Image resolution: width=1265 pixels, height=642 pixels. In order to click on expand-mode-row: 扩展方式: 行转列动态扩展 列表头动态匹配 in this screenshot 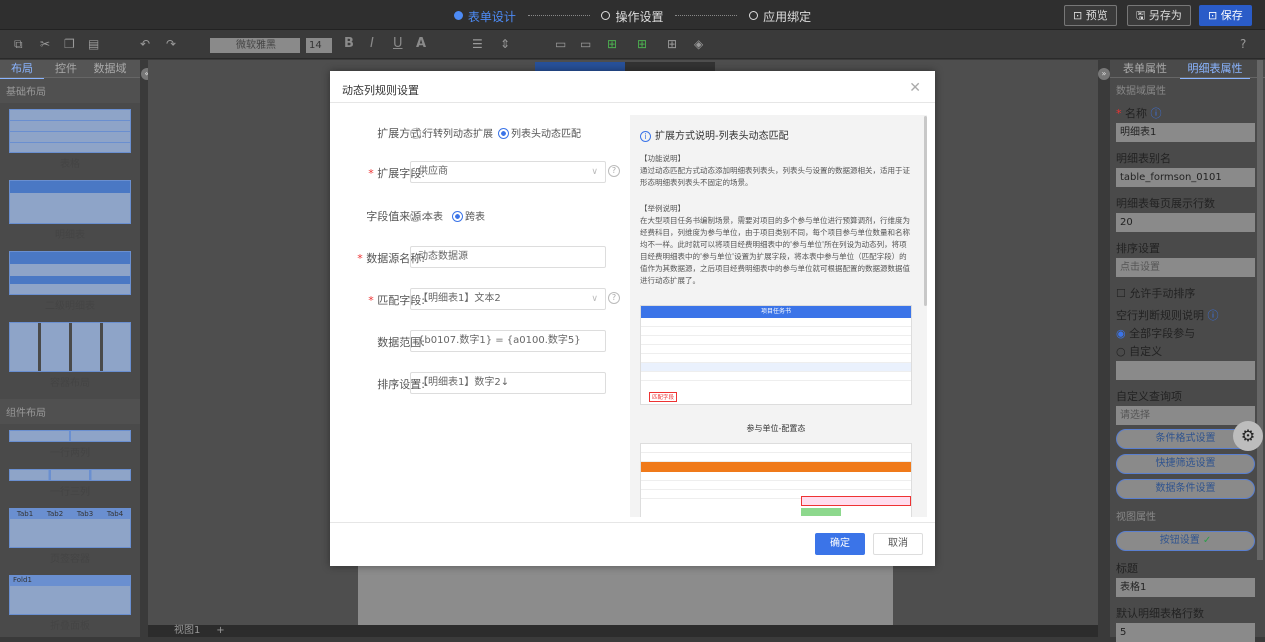, I will do `click(480, 132)`.